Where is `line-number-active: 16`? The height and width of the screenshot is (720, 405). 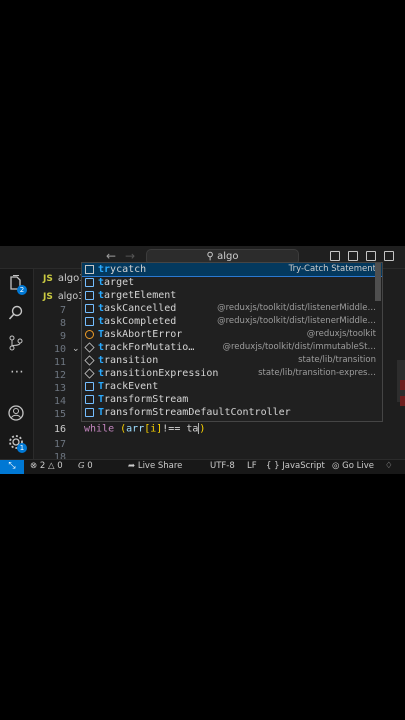
line-number-active: 16 is located at coordinates (59, 429).